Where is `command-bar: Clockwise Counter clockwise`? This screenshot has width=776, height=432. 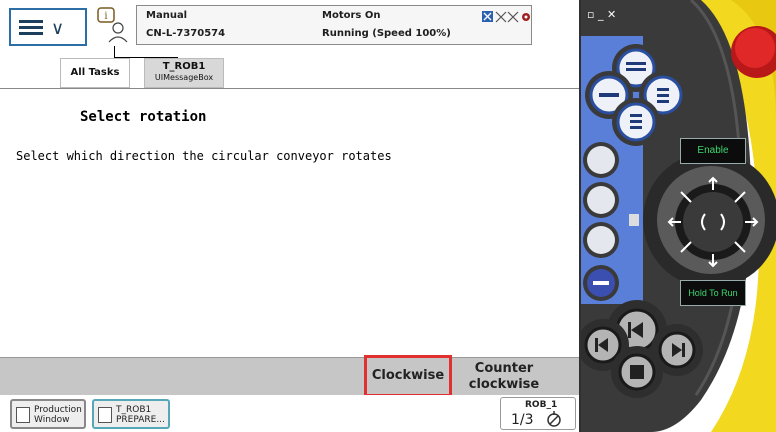 command-bar: Clockwise Counter clockwise is located at coordinates (290, 376).